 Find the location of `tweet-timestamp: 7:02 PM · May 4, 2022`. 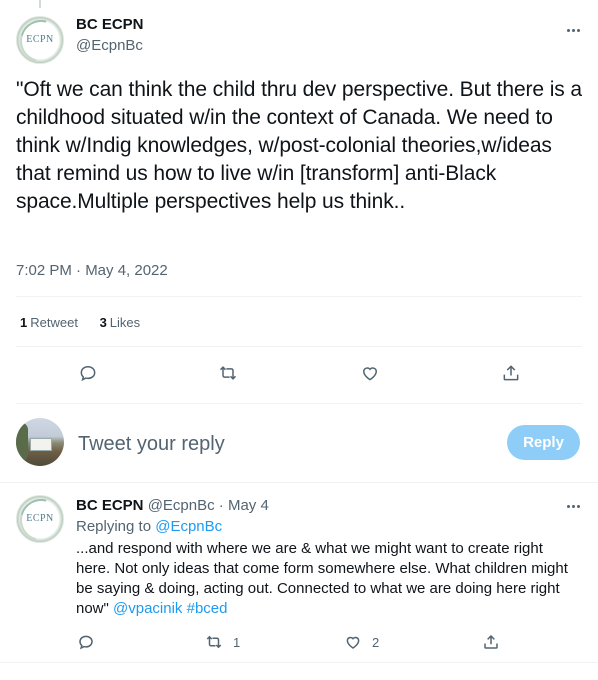

tweet-timestamp: 7:02 PM · May 4, 2022 is located at coordinates (92, 271).